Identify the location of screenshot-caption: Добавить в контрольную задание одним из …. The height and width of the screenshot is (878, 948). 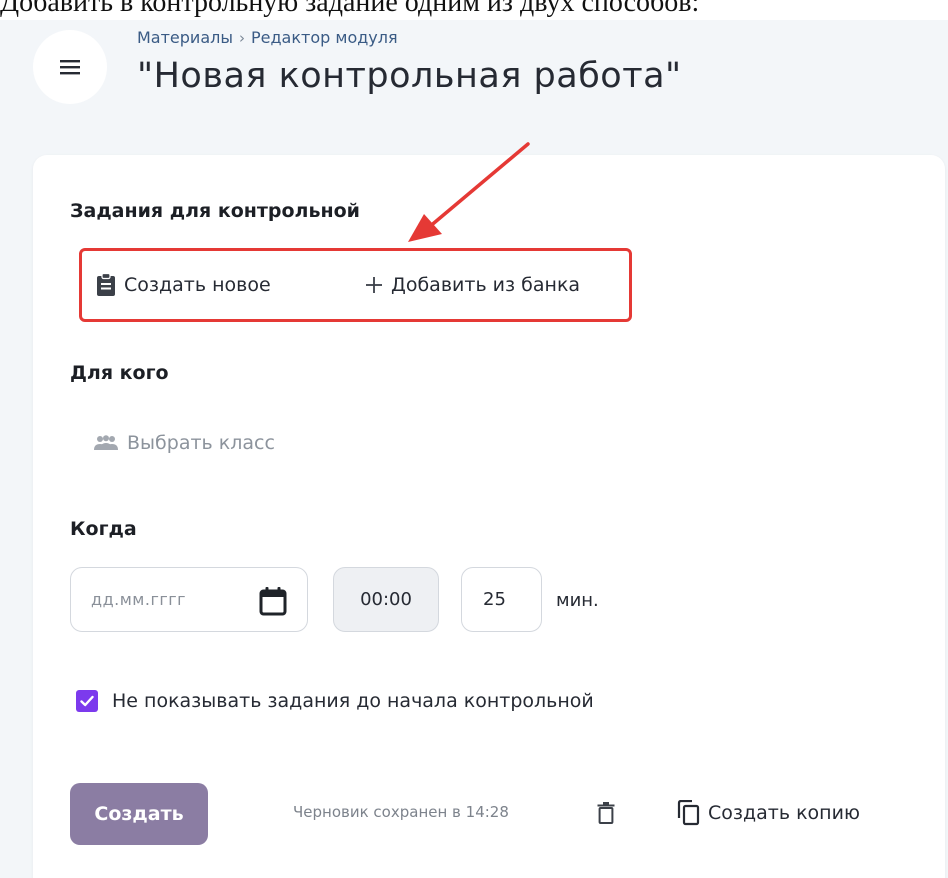
(474, 10).